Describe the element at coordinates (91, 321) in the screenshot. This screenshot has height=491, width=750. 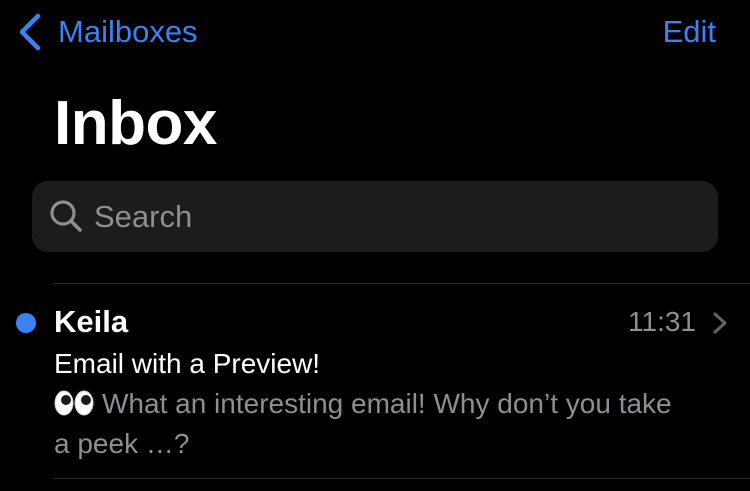
I see `mail-sender: Keila` at that location.